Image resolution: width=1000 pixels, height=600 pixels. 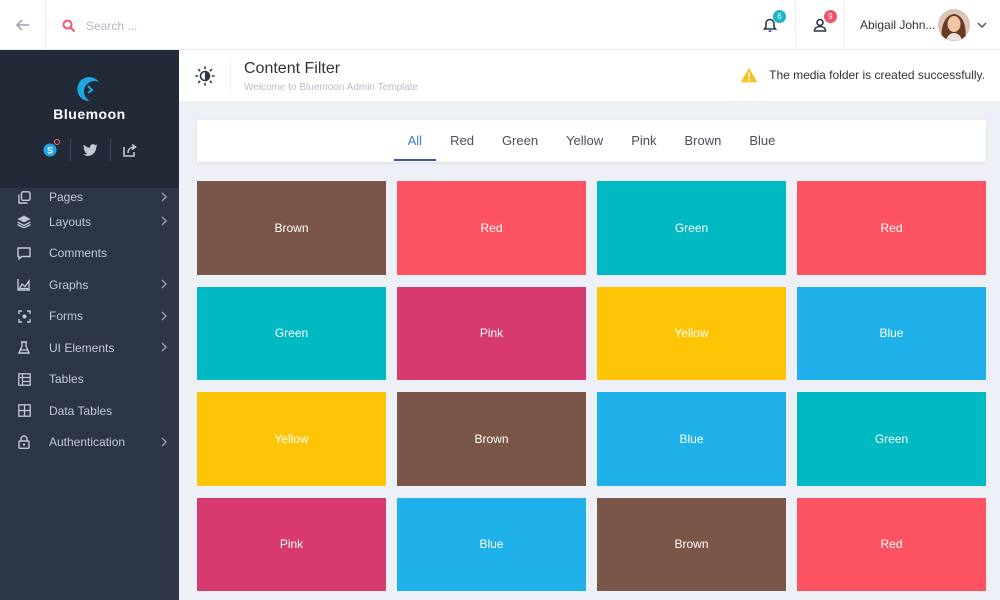 I want to click on search-box, so click(x=162, y=26).